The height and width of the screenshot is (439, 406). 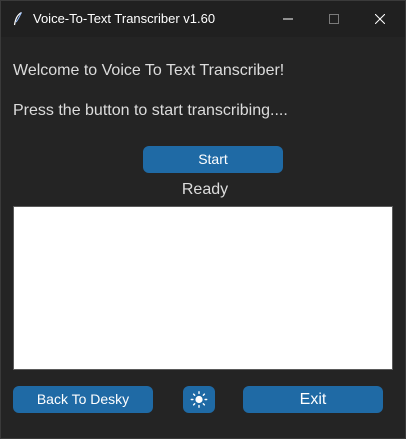 I want to click on back-to-desky-button: Back To Desky, so click(x=83, y=399).